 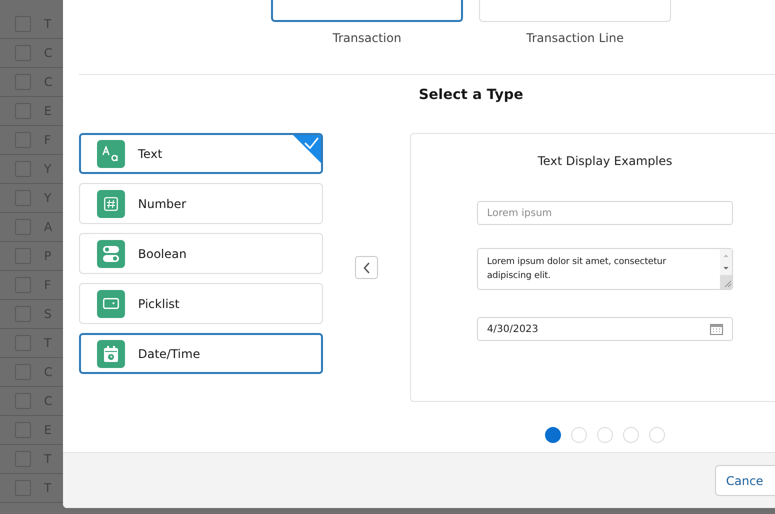 What do you see at coordinates (605, 329) in the screenshot?
I see `date-field: 4/30/2023` at bounding box center [605, 329].